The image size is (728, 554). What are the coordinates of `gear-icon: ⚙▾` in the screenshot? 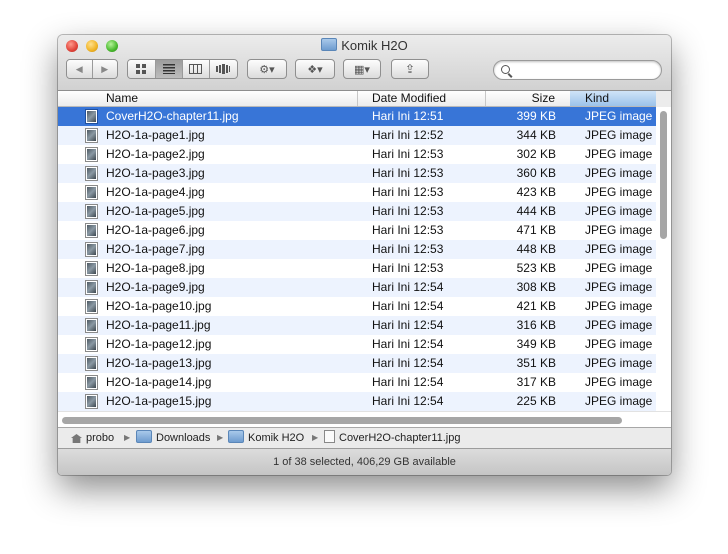 It's located at (267, 69).